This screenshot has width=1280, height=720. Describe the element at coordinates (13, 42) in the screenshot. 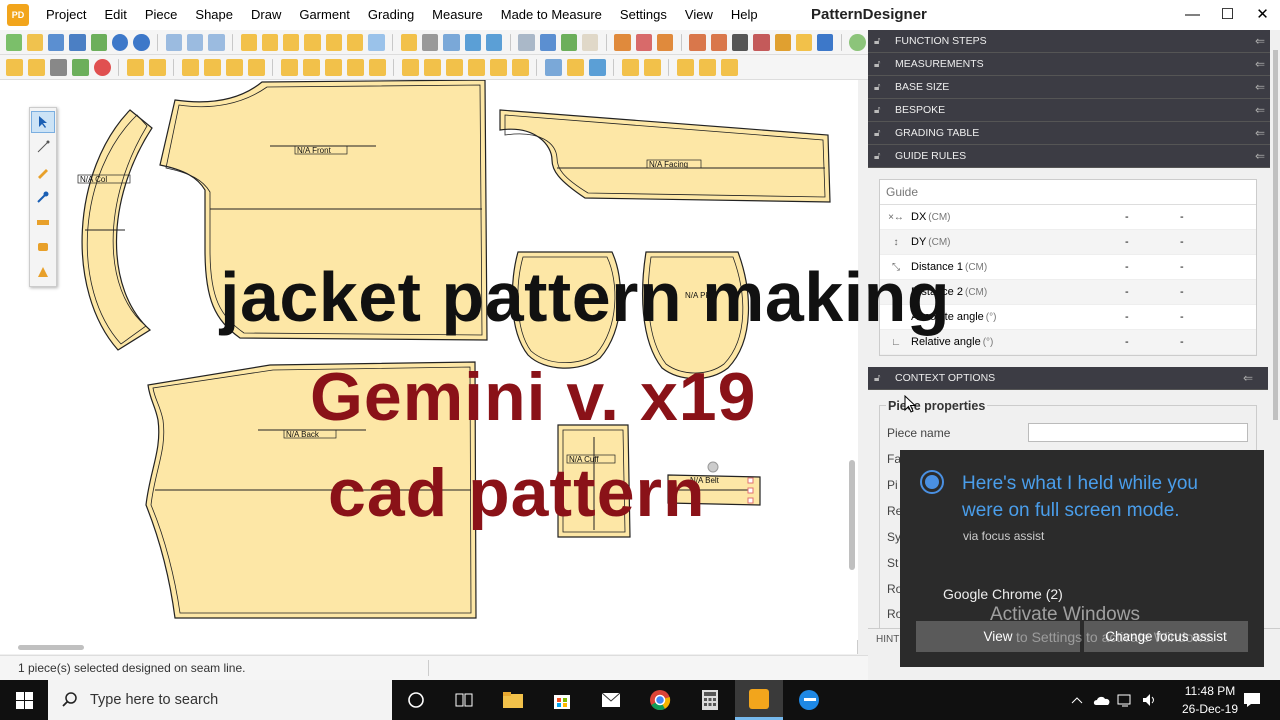

I see `new-icon` at that location.